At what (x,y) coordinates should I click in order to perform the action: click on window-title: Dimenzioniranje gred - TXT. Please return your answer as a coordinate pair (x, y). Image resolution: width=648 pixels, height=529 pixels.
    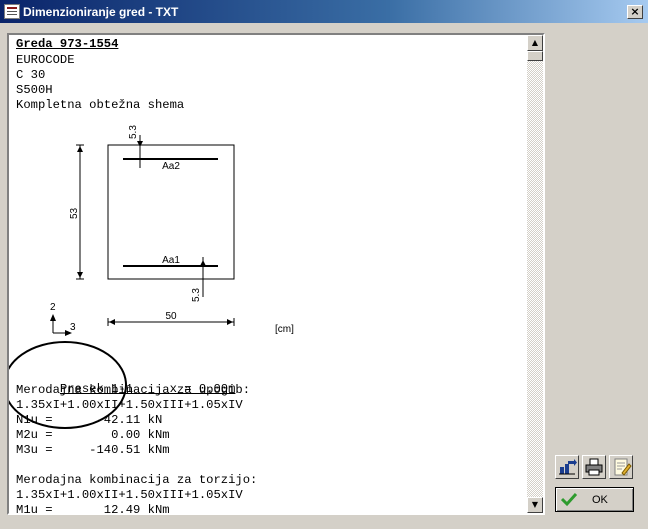
    Looking at the image, I should click on (101, 12).